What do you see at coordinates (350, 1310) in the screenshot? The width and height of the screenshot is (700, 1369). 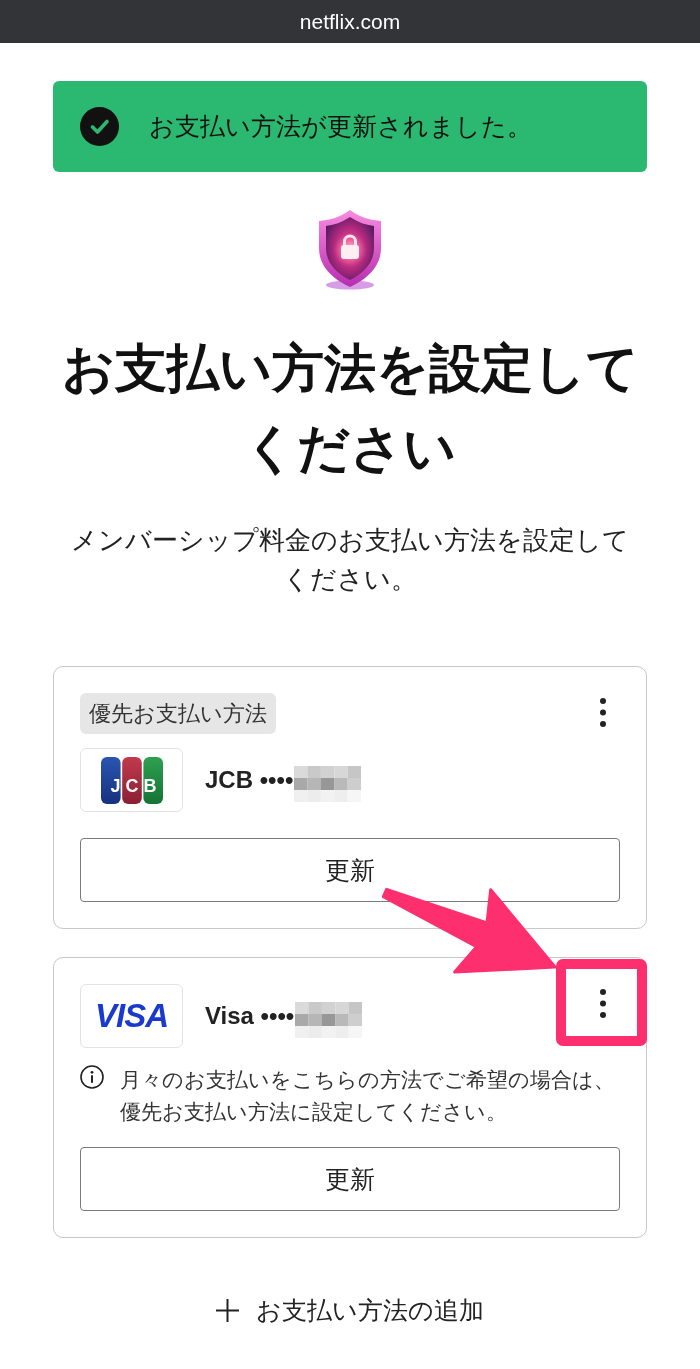 I see `add-payment-button: お支払い方法の追加` at bounding box center [350, 1310].